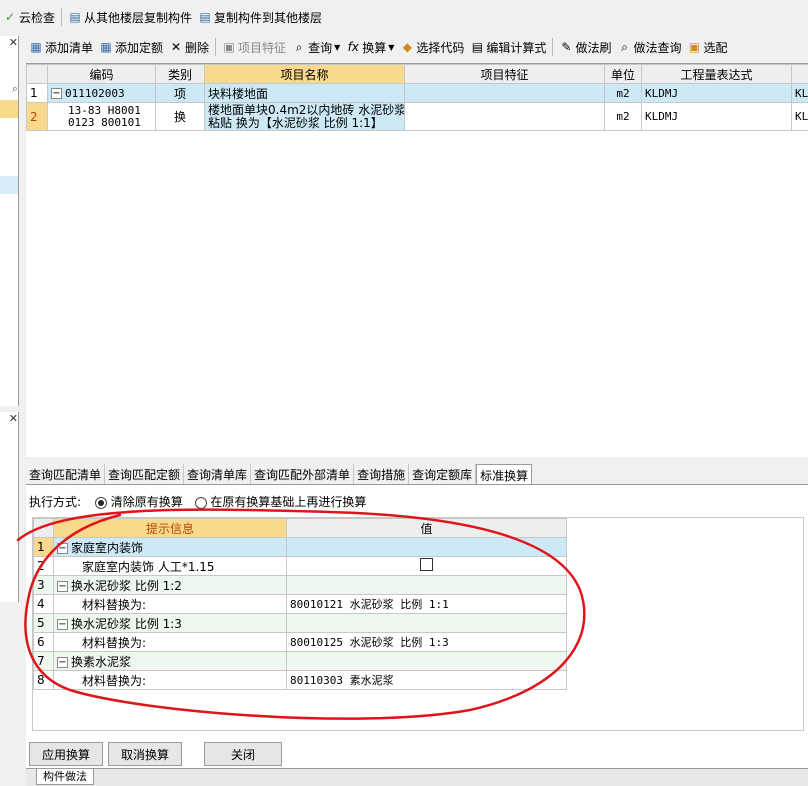  What do you see at coordinates (442, 474) in the screenshot?
I see `tab-quota-library: 查询定额库` at bounding box center [442, 474].